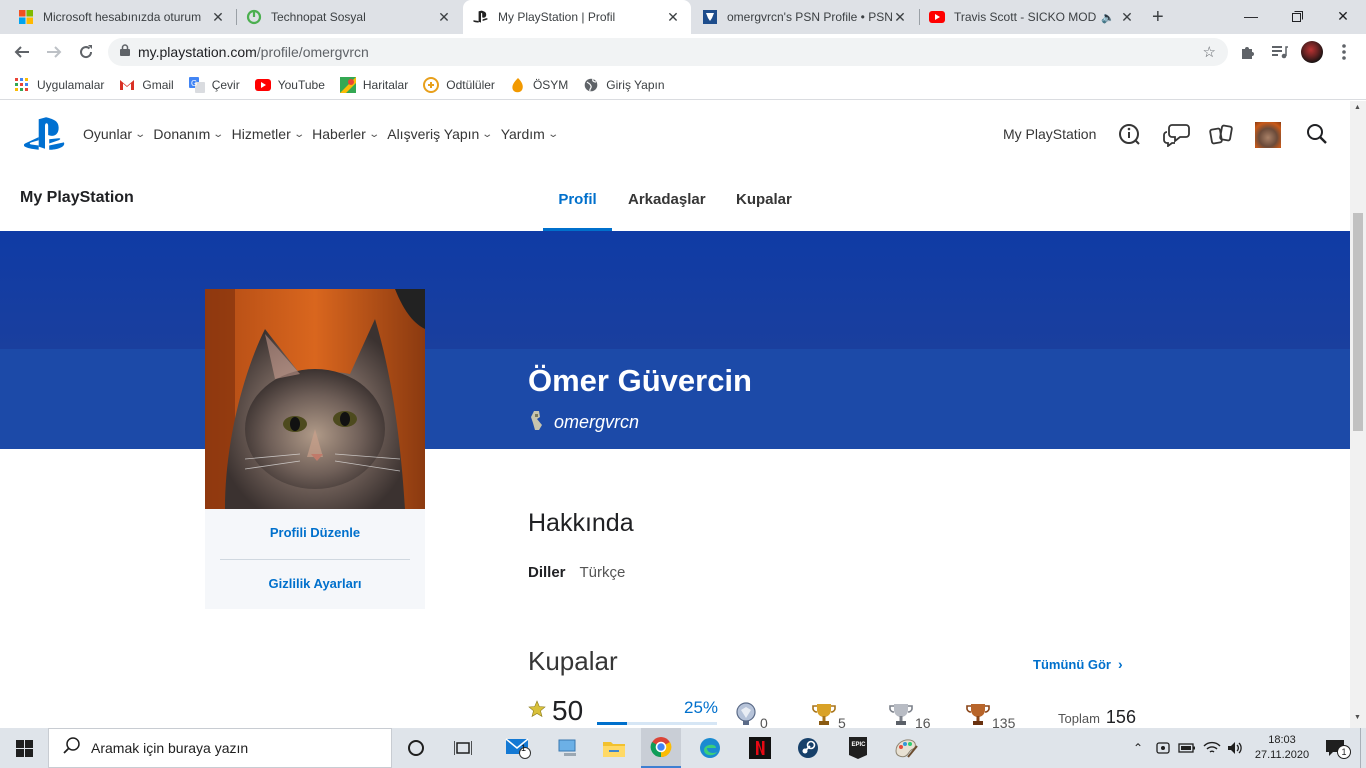 This screenshot has width=1366, height=768. What do you see at coordinates (1222, 137) in the screenshot?
I see `game-library-icon` at bounding box center [1222, 137].